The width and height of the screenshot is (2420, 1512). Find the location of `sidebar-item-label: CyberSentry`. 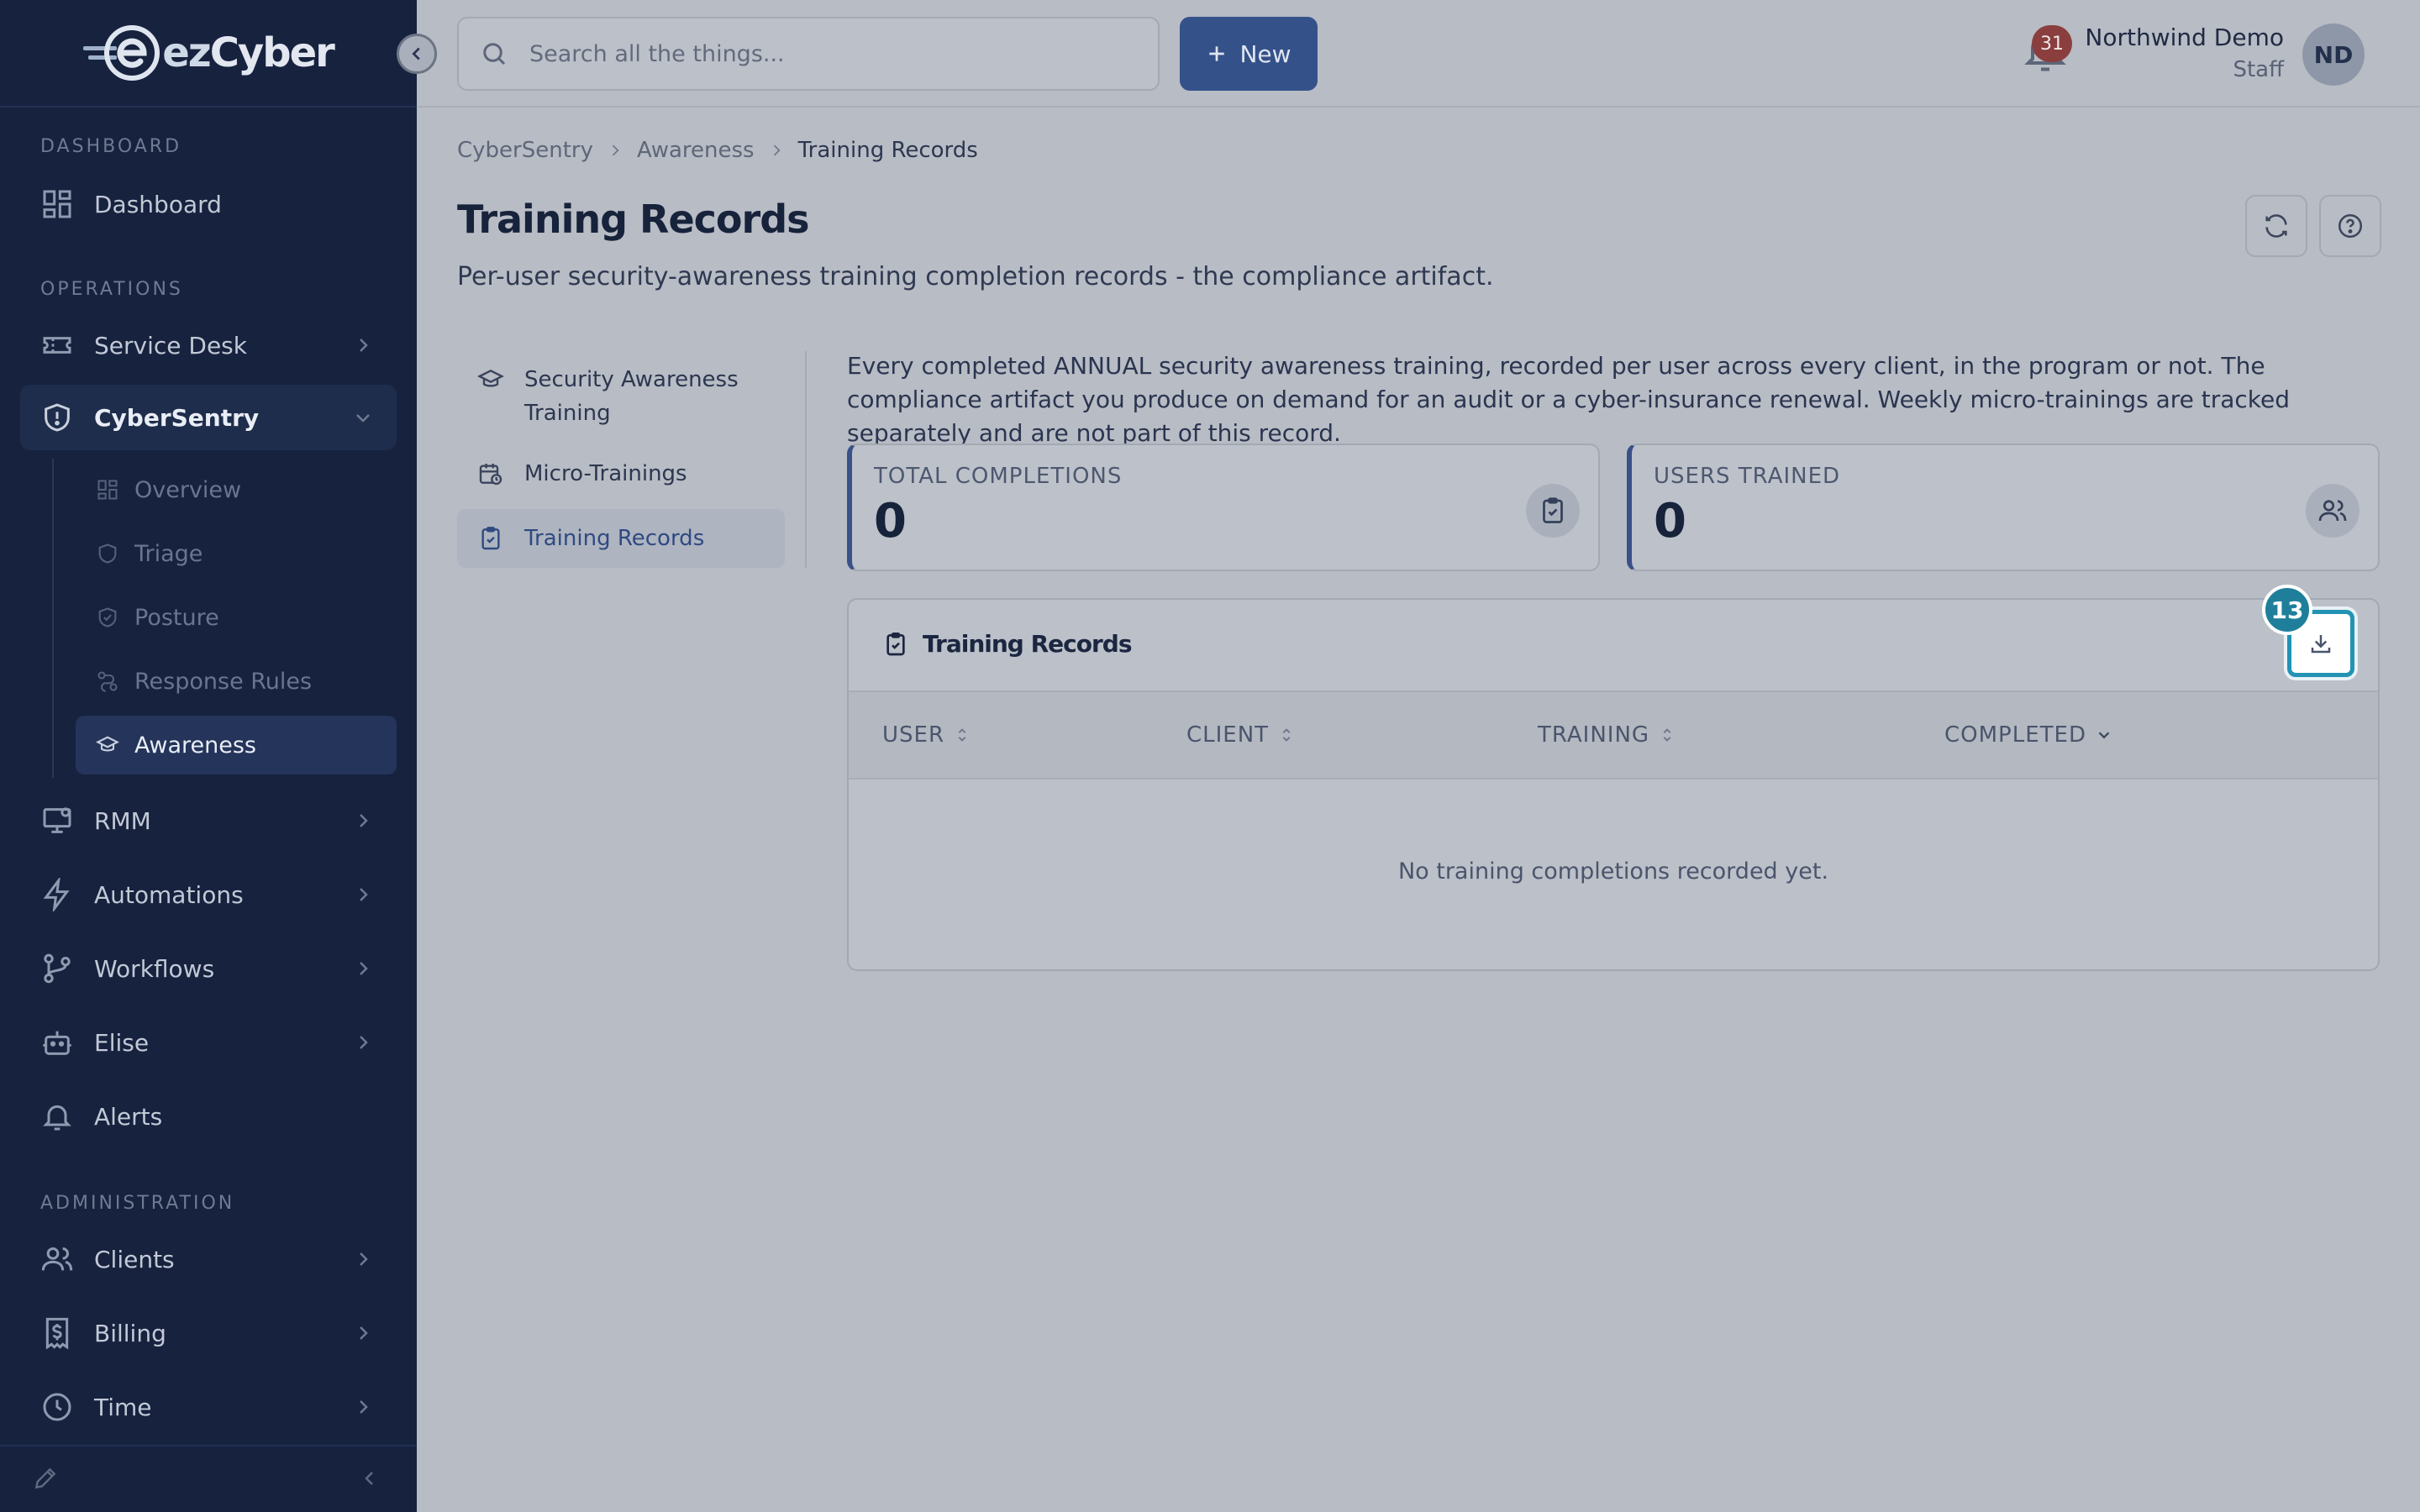

sidebar-item-label: CyberSentry is located at coordinates (177, 417).